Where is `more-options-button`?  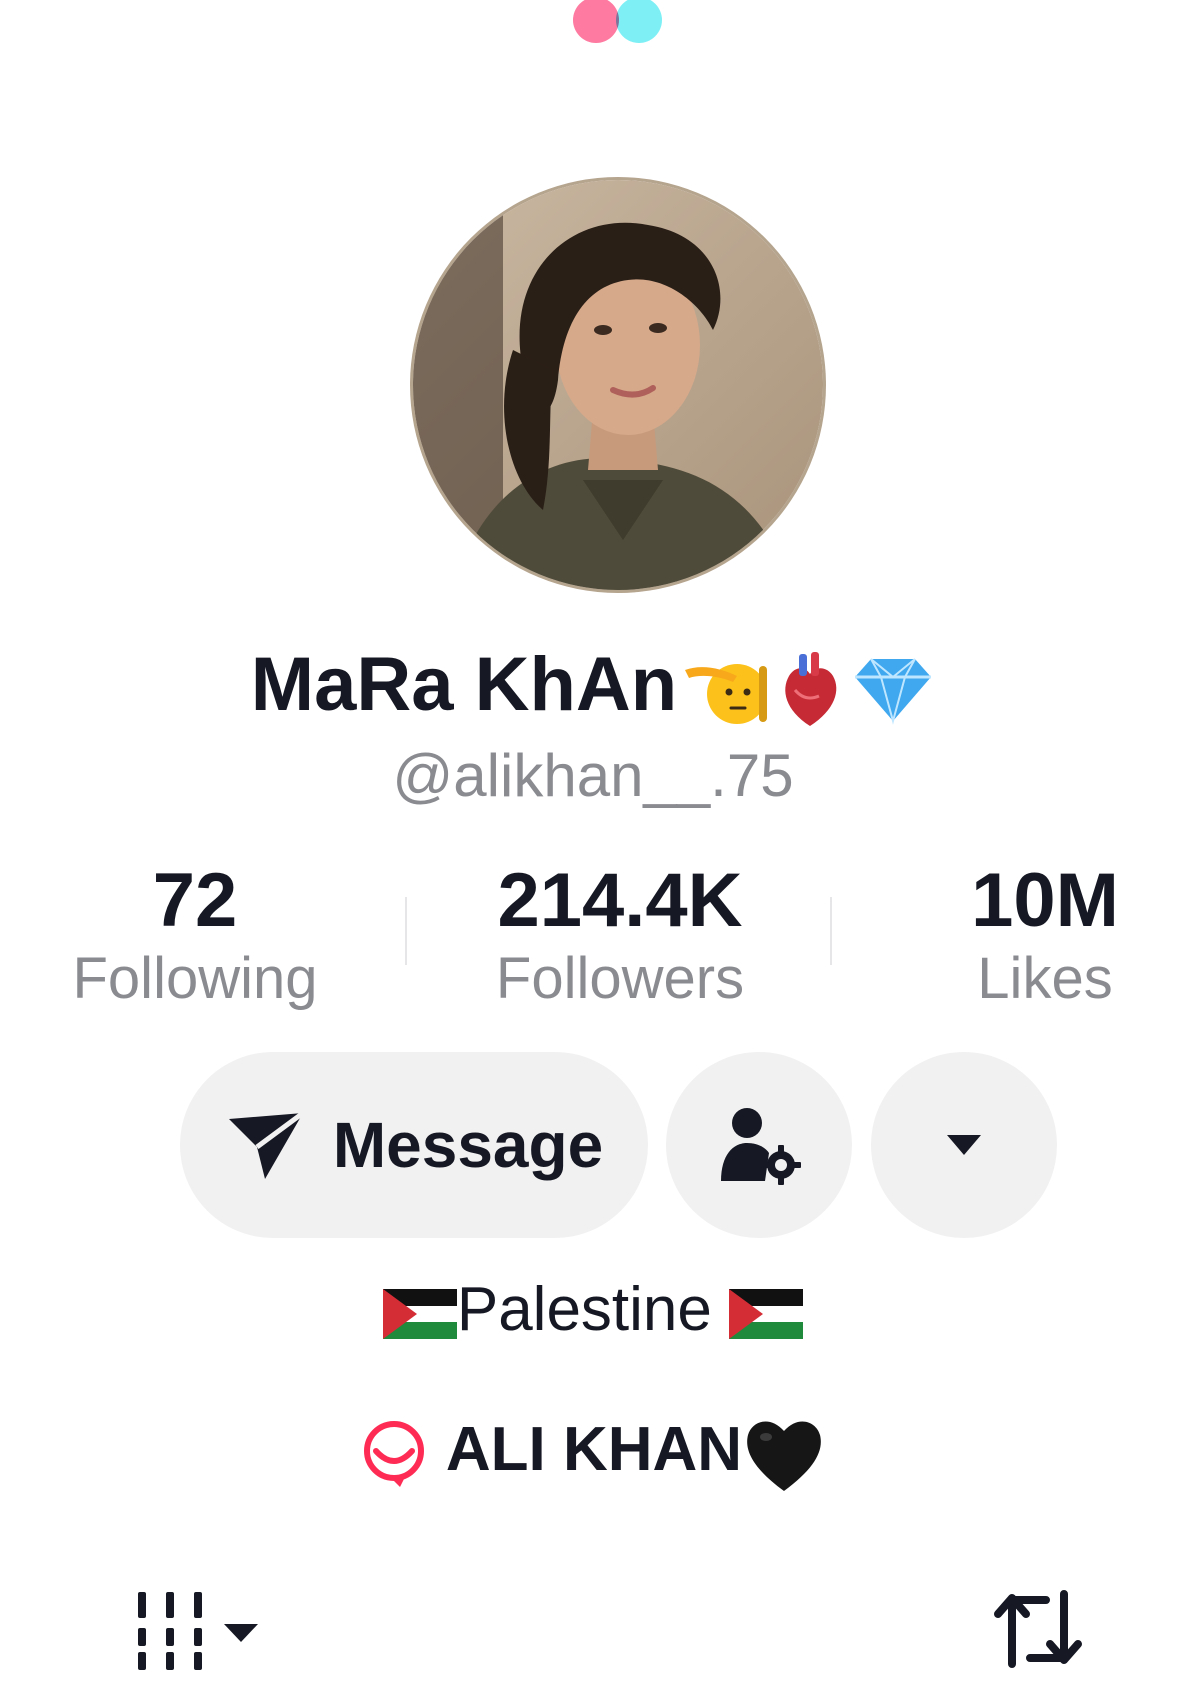 more-options-button is located at coordinates (964, 1145).